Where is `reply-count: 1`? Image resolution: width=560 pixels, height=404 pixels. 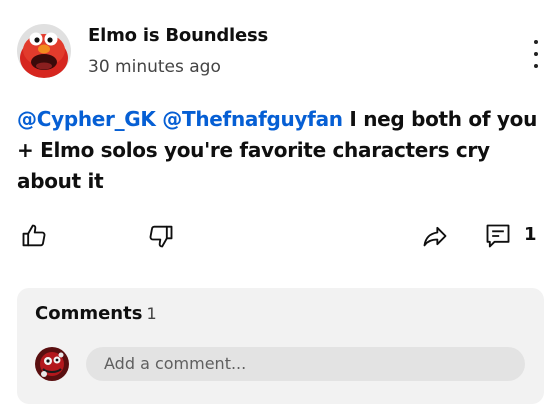 reply-count: 1 is located at coordinates (530, 234).